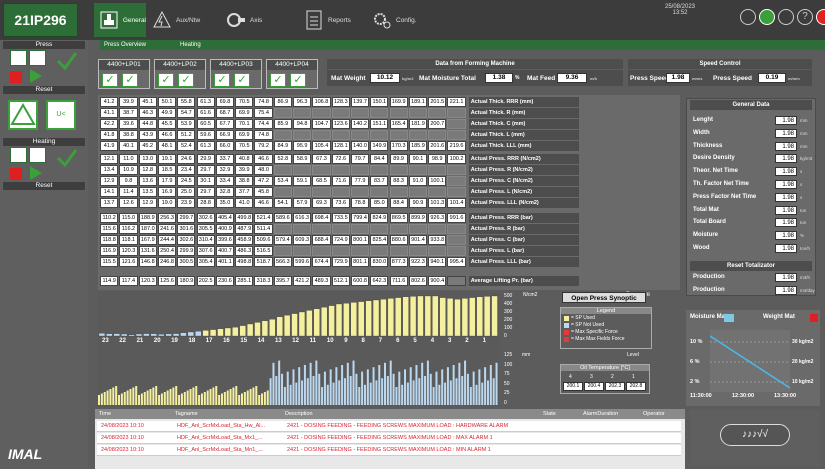 Image resolution: width=825 pixels, height=469 pixels. Describe the element at coordinates (244, 281) in the screenshot. I see `grid-cell: 285.1` at that location.